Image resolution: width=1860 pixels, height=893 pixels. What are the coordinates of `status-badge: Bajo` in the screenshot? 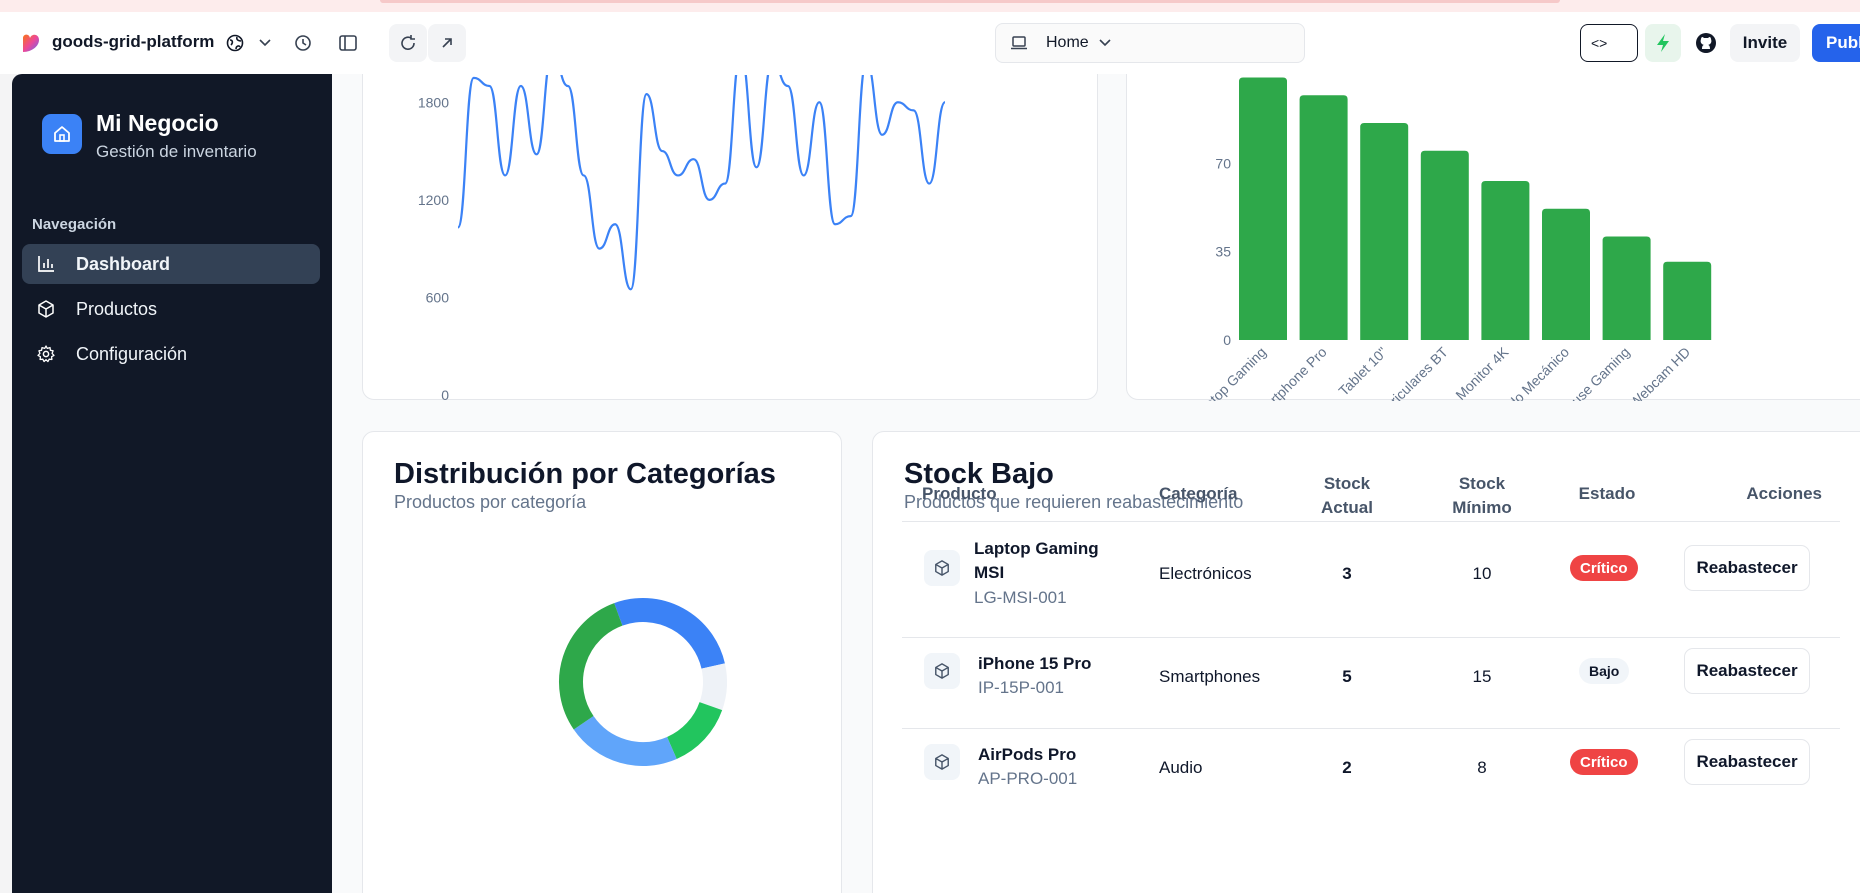 It's located at (1604, 671).